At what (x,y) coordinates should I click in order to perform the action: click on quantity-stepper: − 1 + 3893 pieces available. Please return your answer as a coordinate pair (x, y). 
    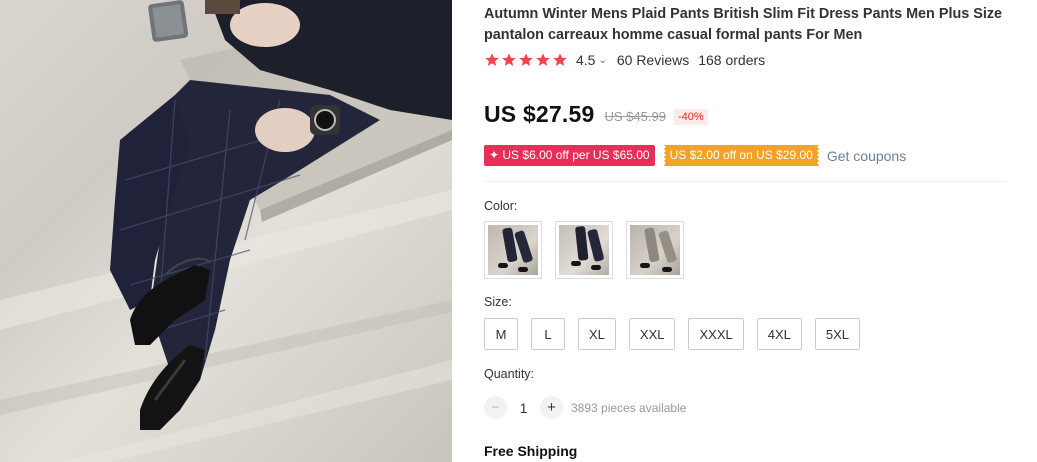
    Looking at the image, I should click on (585, 407).